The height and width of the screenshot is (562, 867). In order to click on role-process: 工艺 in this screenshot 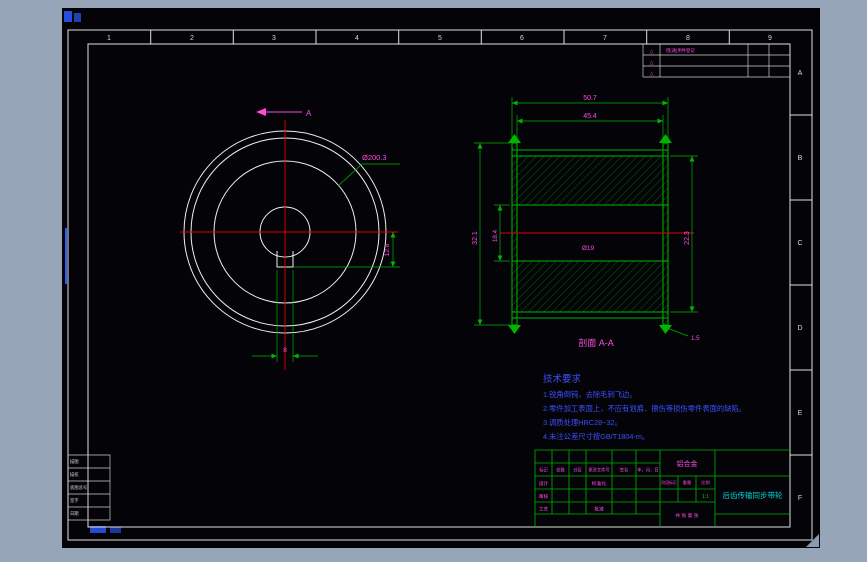, I will do `click(544, 510)`.